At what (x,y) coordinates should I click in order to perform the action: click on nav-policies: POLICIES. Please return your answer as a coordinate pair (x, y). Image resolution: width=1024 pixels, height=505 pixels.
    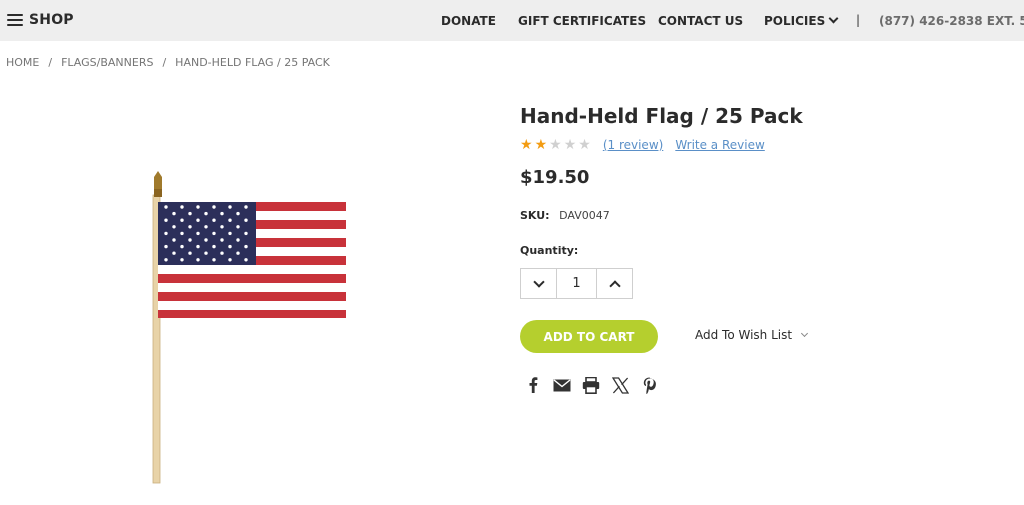
    Looking at the image, I should click on (801, 20).